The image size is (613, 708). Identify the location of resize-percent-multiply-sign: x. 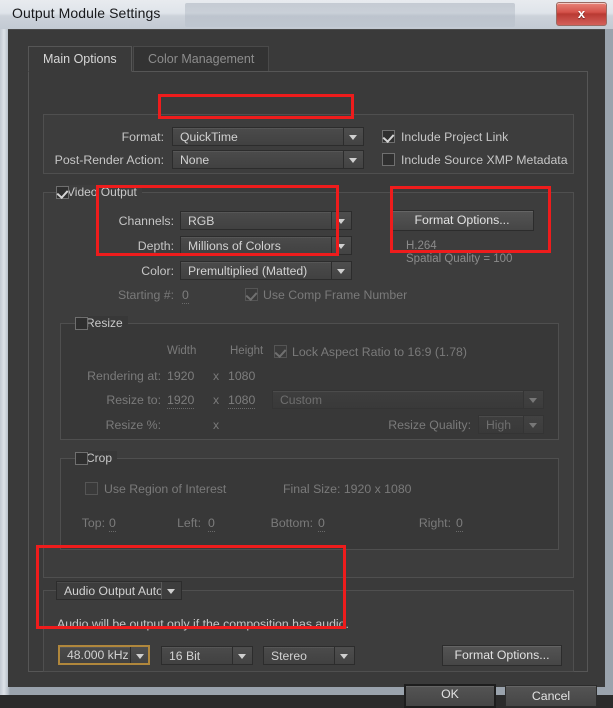
(216, 425).